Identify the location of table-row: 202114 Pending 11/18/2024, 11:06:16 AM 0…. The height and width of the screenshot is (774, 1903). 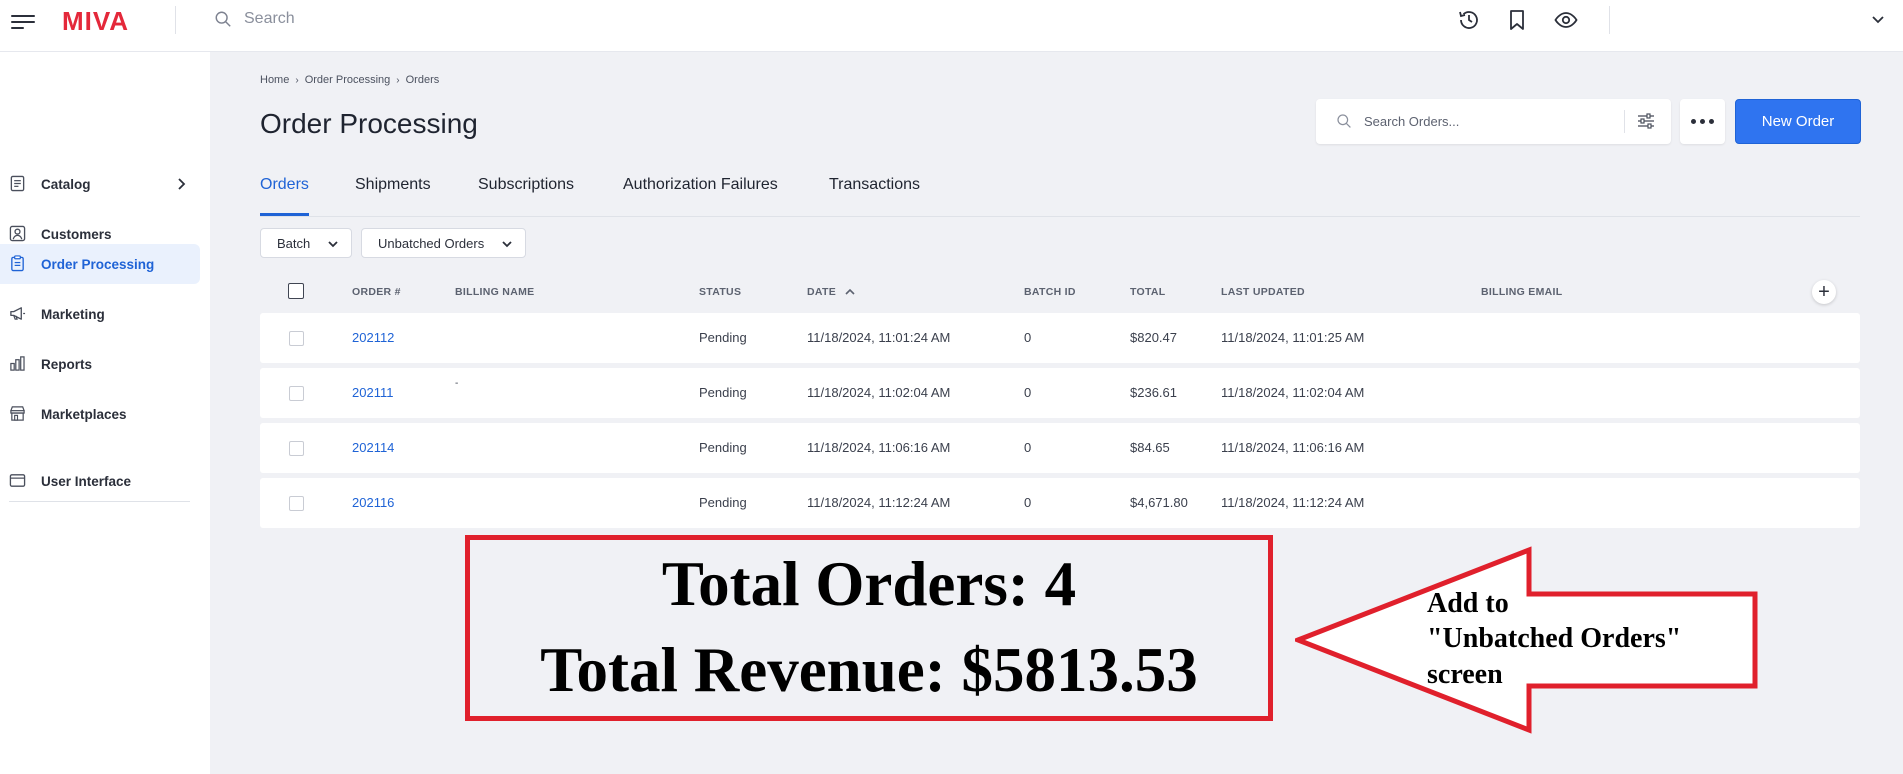
(1060, 448).